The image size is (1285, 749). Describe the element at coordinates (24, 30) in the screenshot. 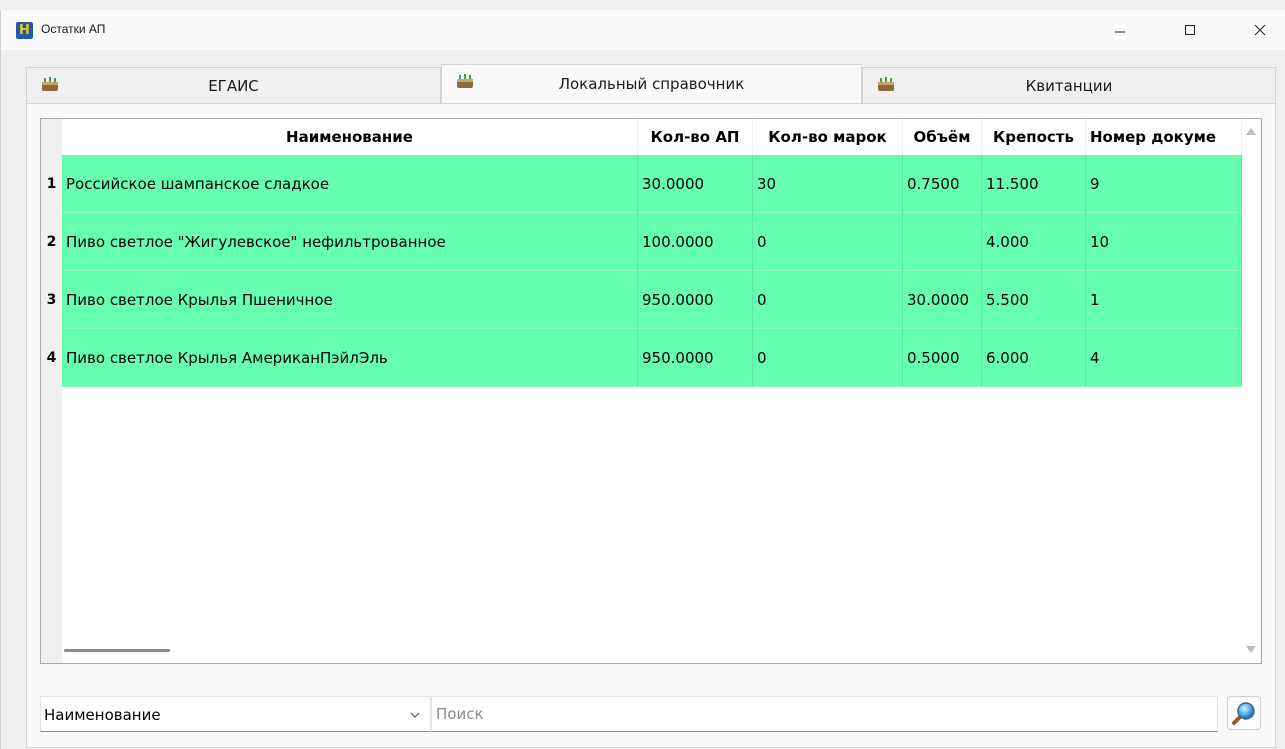

I see `app-logo-icon: H` at that location.